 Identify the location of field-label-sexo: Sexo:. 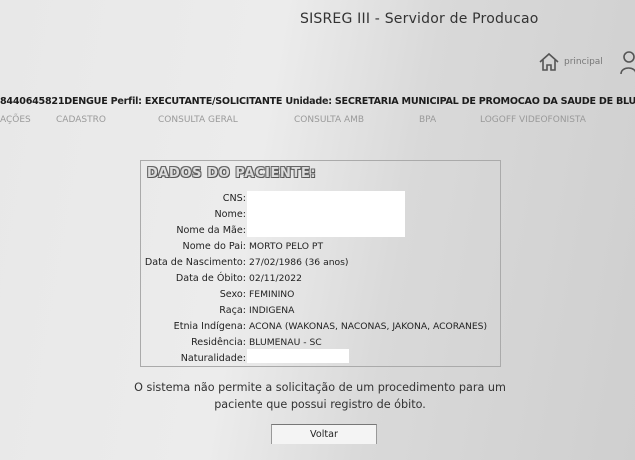
(232, 294).